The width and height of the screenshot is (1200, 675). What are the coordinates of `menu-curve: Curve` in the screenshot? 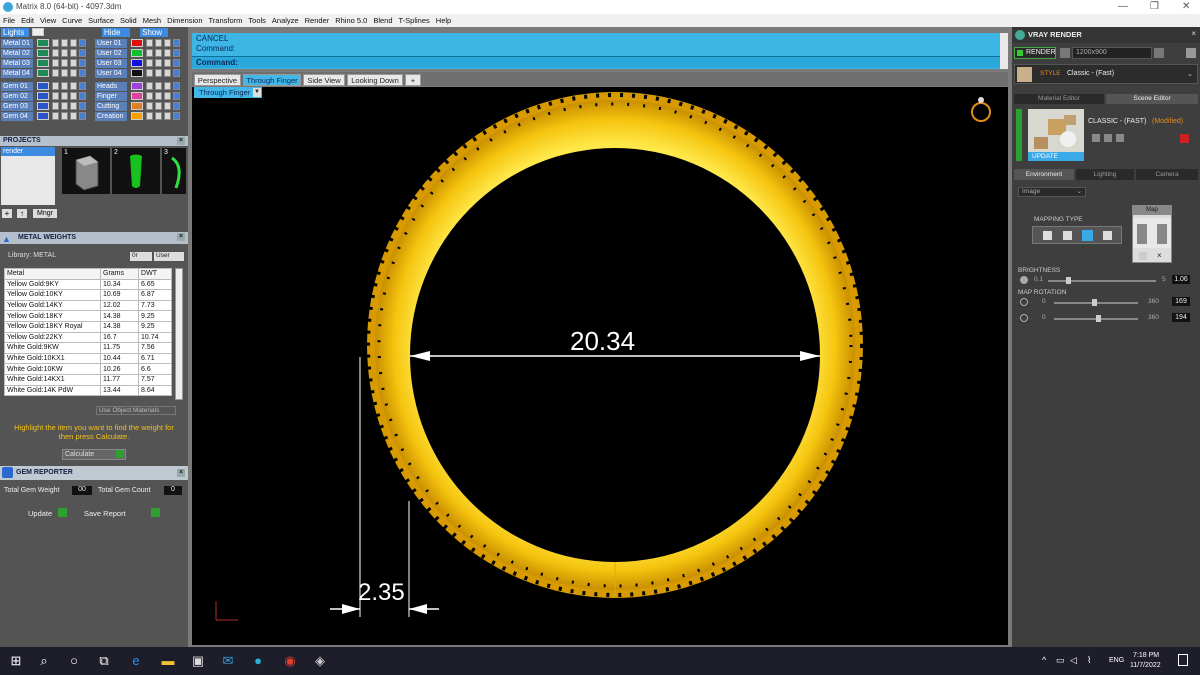 It's located at (72, 20).